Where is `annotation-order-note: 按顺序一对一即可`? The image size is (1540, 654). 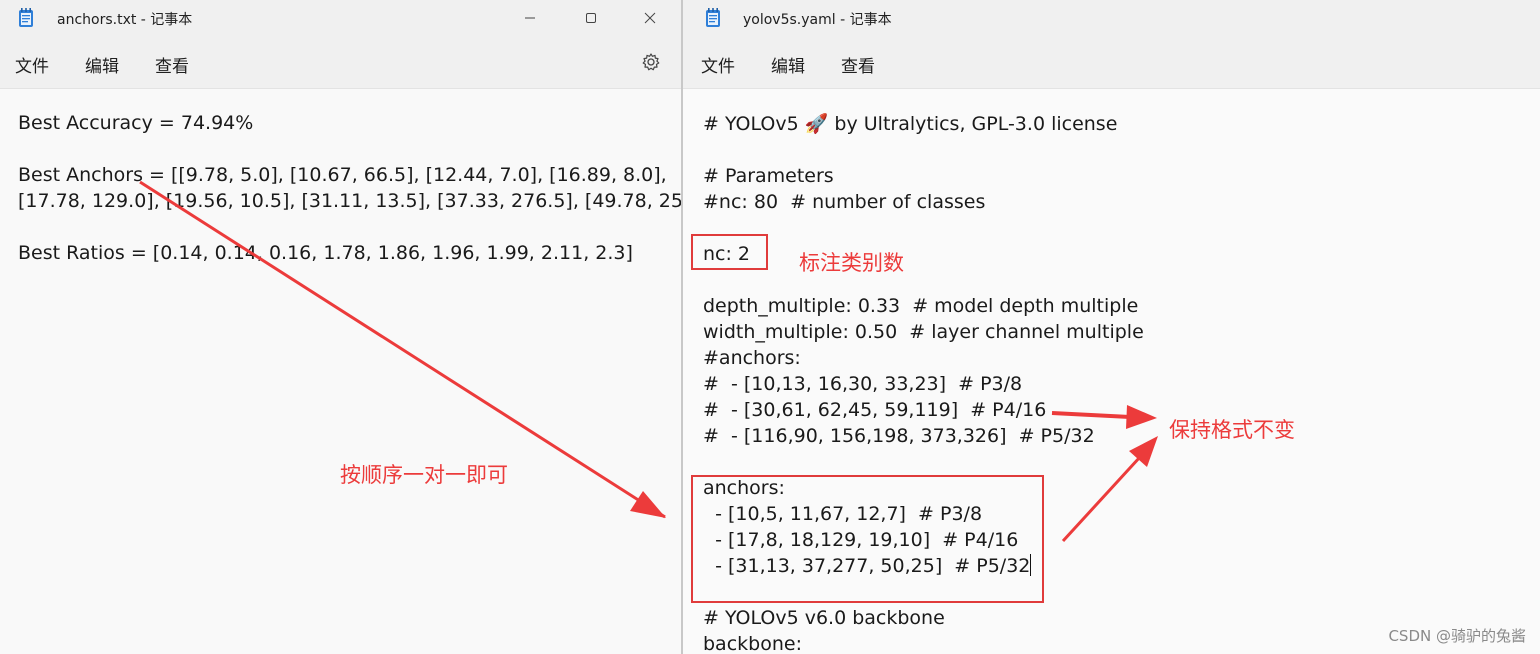
annotation-order-note: 按顺序一对一即可 is located at coordinates (424, 475).